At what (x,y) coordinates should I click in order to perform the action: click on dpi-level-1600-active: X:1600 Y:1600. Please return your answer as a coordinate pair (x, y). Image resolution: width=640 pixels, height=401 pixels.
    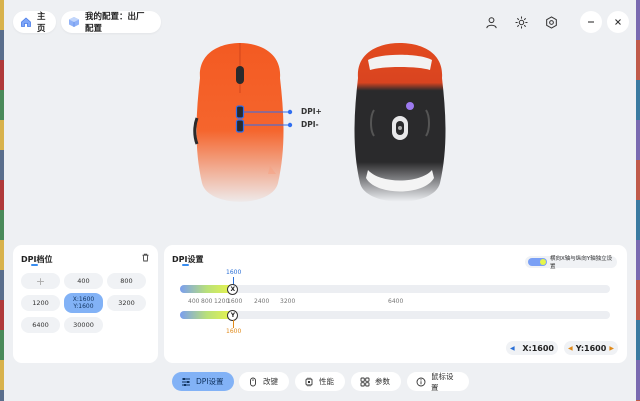
    Looking at the image, I should click on (83, 303).